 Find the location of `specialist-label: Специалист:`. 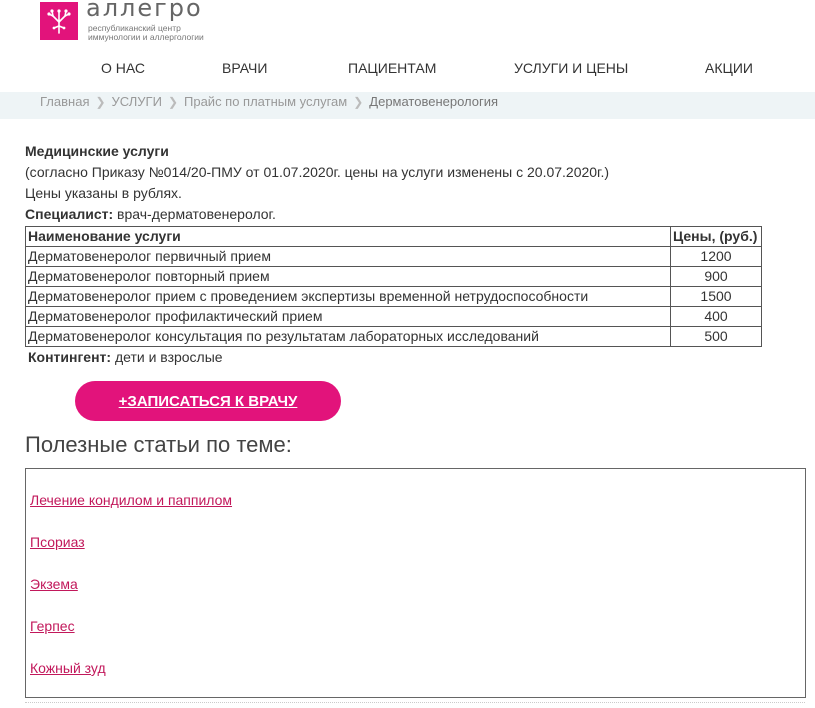

specialist-label: Специалист: is located at coordinates (69, 214).